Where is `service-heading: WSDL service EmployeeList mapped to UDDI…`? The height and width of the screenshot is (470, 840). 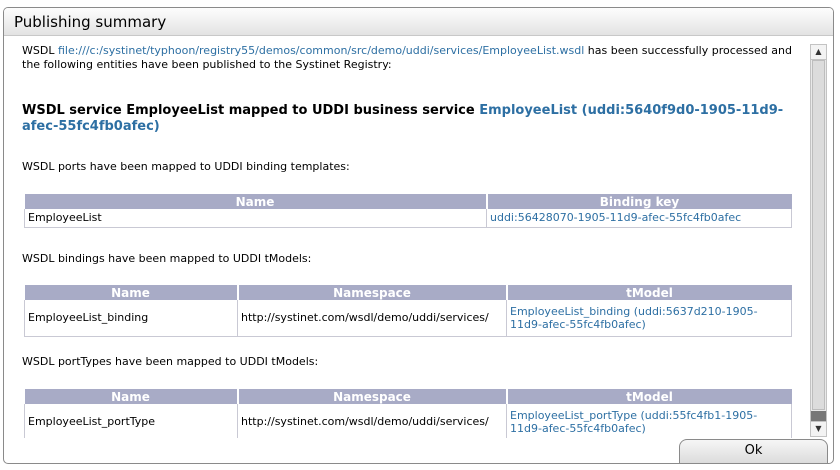 service-heading: WSDL service EmployeeList mapped to UDDI… is located at coordinates (407, 119).